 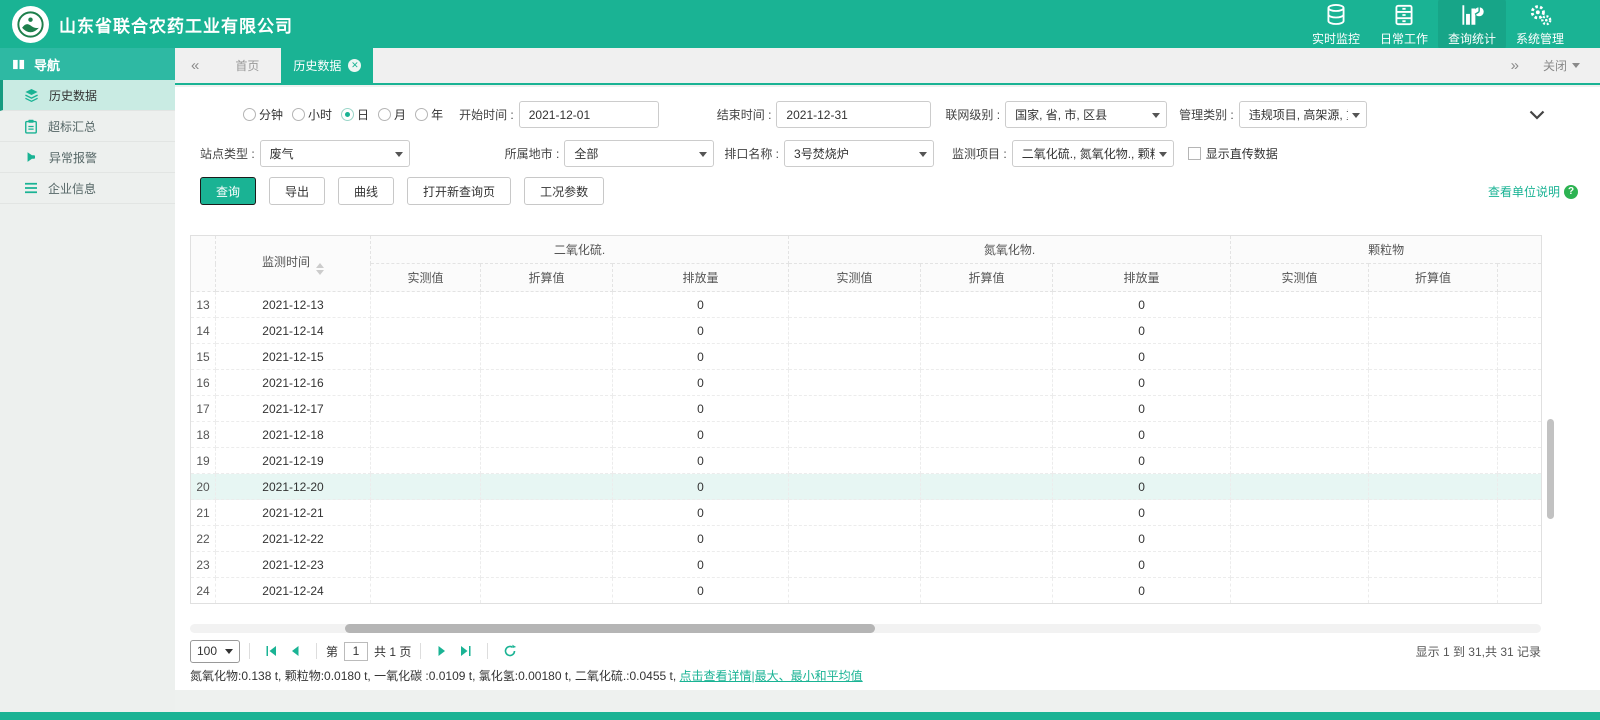 What do you see at coordinates (392, 114) in the screenshot?
I see `radio-month: 月` at bounding box center [392, 114].